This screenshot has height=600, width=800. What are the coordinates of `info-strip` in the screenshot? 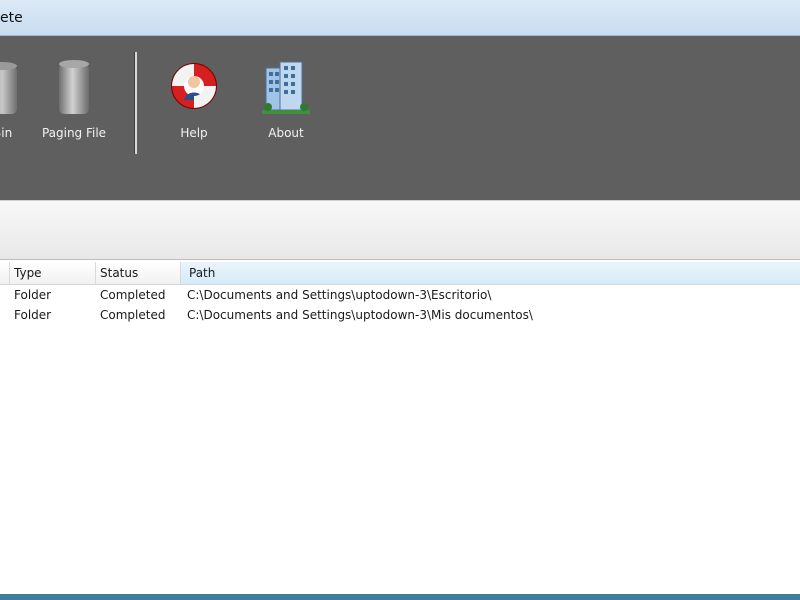 It's located at (400, 230).